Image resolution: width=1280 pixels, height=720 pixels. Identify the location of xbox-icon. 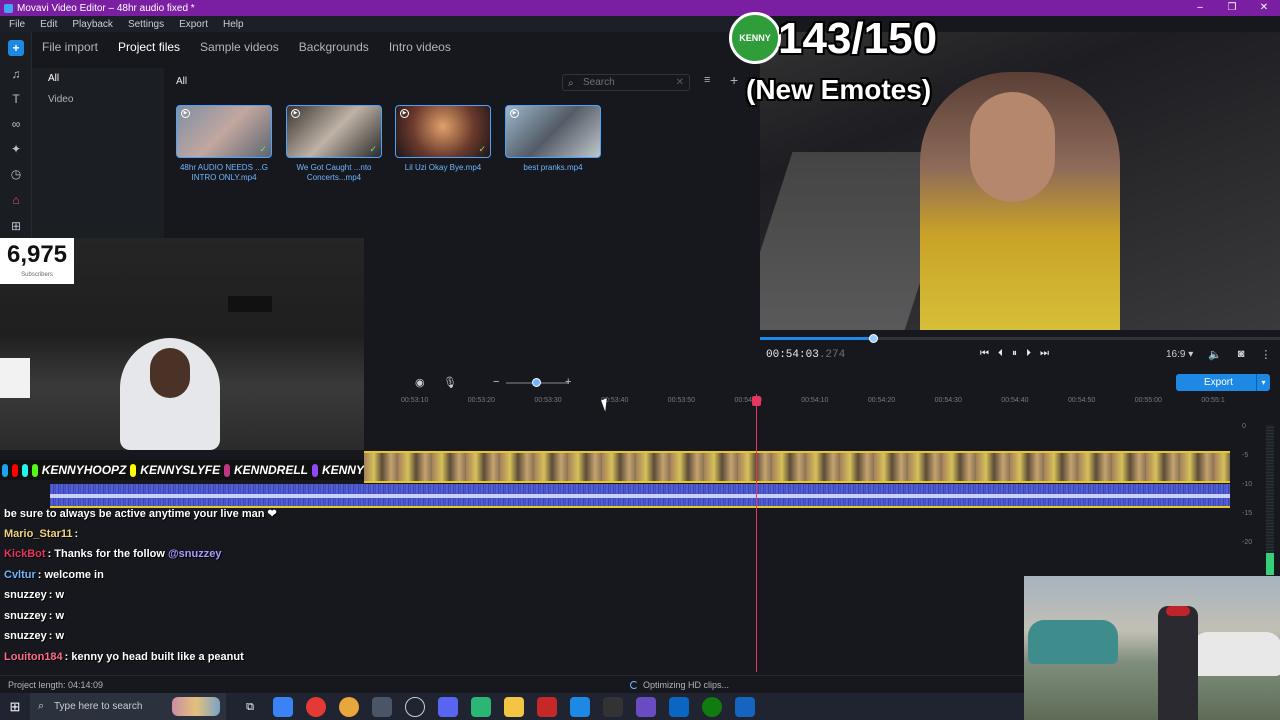
(712, 706).